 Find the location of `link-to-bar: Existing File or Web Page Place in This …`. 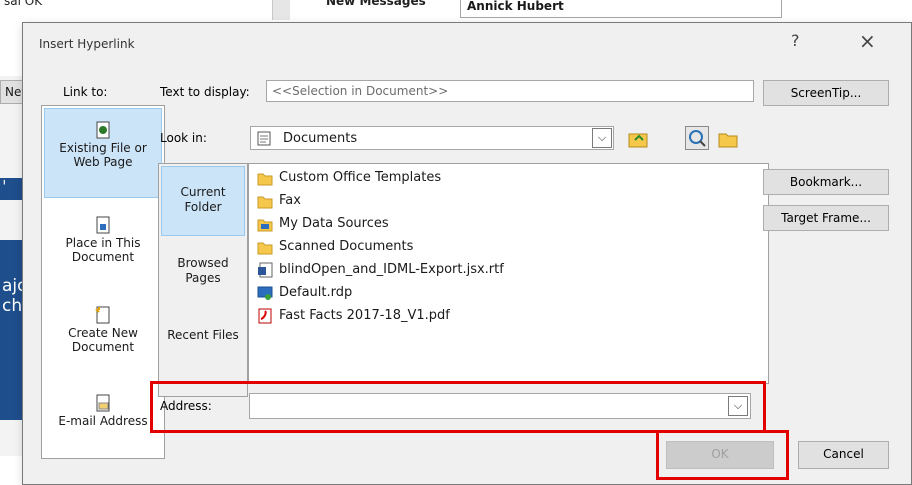

link-to-bar: Existing File or Web Page Place in This … is located at coordinates (103, 282).